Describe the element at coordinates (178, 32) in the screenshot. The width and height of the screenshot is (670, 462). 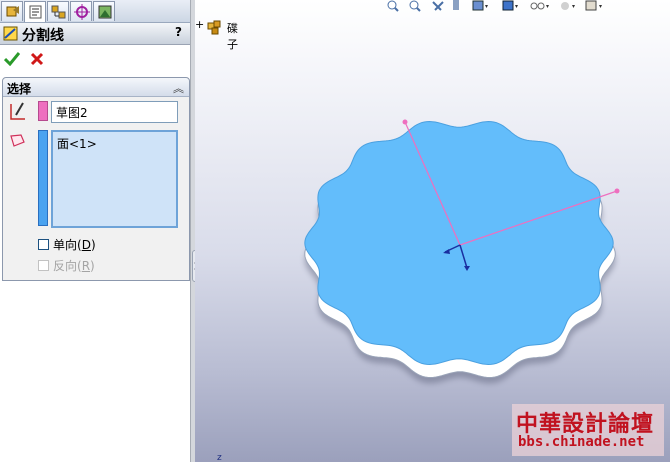
I see `help-button: ?` at that location.